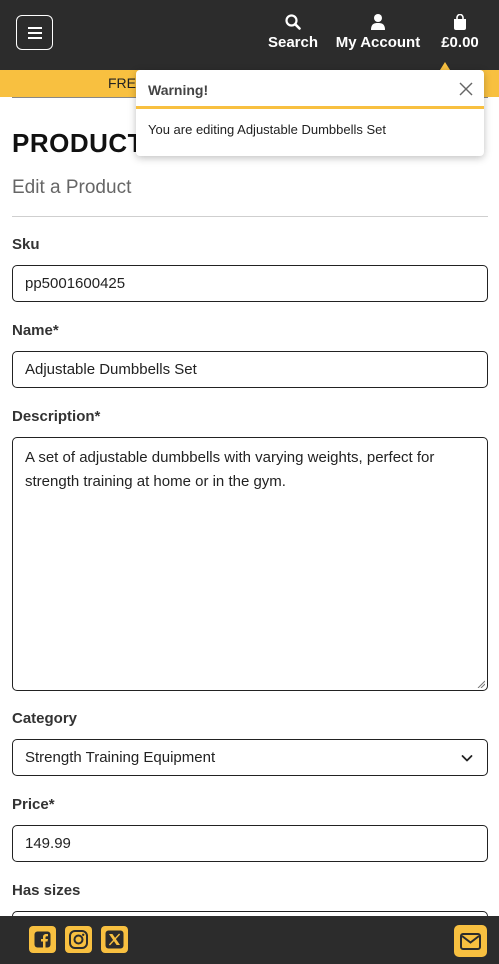  I want to click on hamburger-icon, so click(34, 32).